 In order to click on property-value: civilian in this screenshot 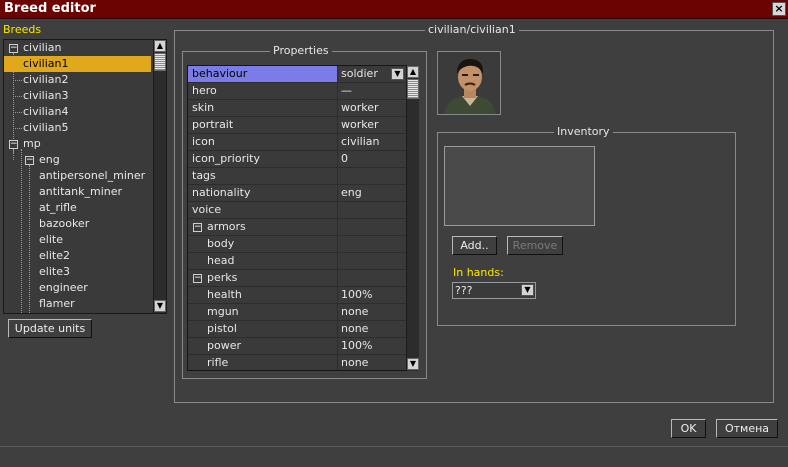, I will do `click(372, 142)`.